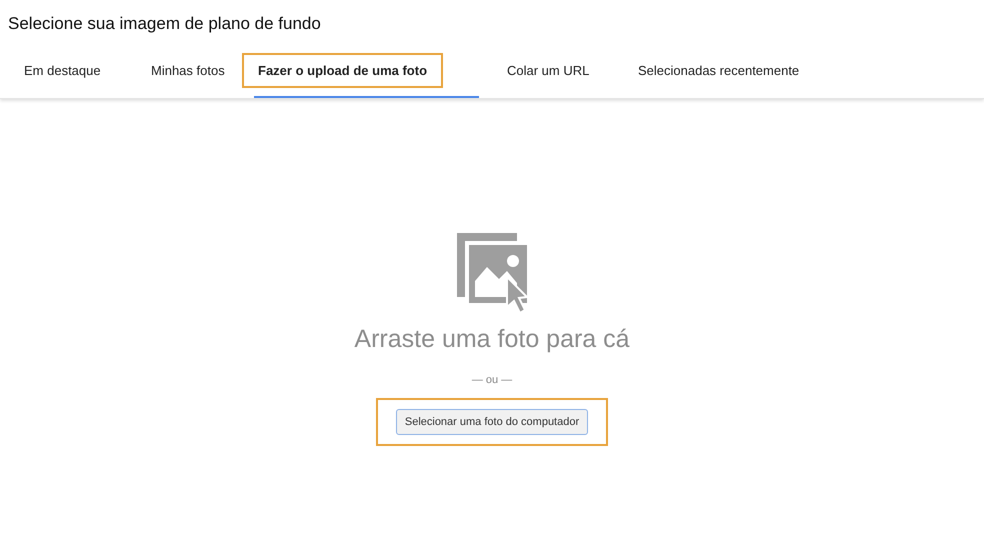 The image size is (984, 538). Describe the element at coordinates (548, 70) in the screenshot. I see `tab: Colar um URL` at that location.